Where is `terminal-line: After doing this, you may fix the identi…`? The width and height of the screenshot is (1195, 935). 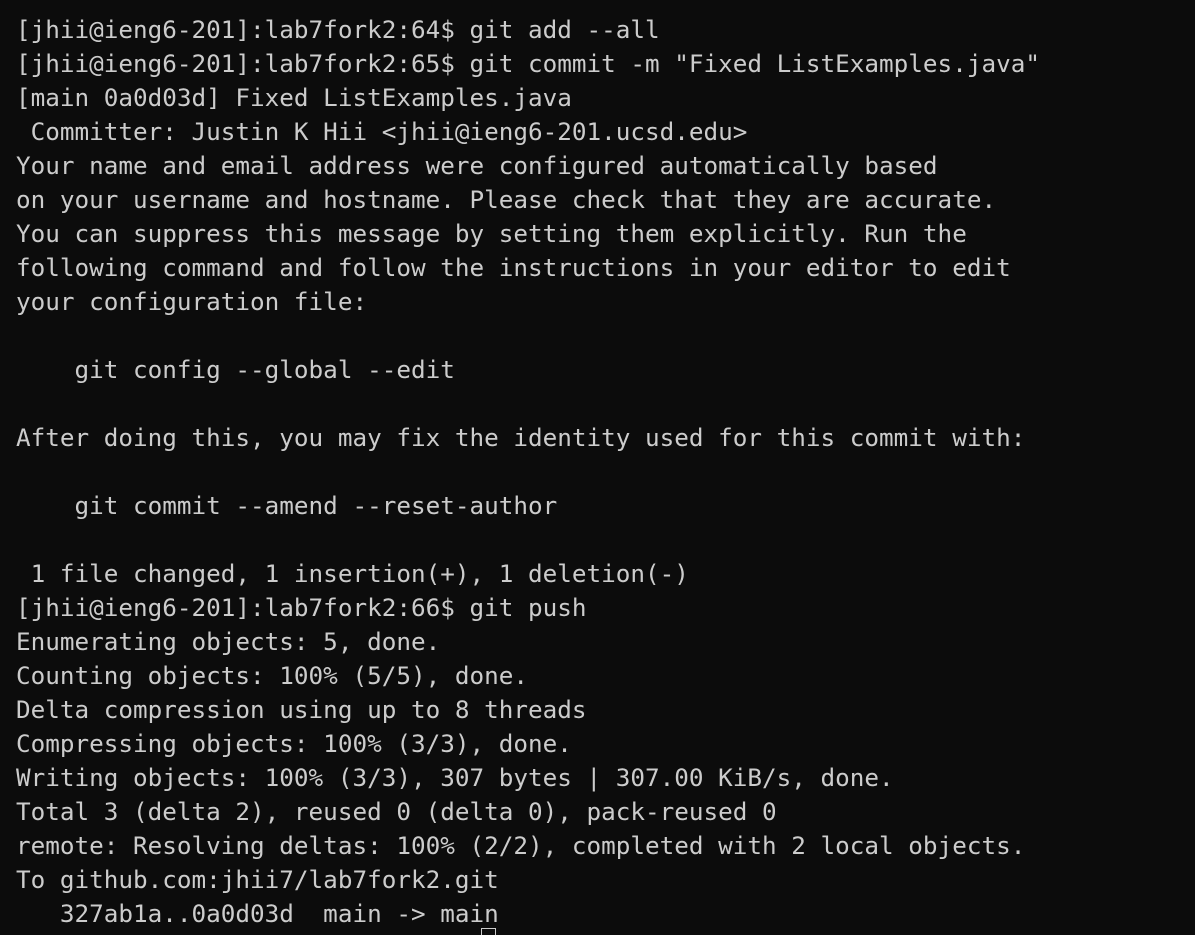
terminal-line: After doing this, you may fix the identi… is located at coordinates (521, 437).